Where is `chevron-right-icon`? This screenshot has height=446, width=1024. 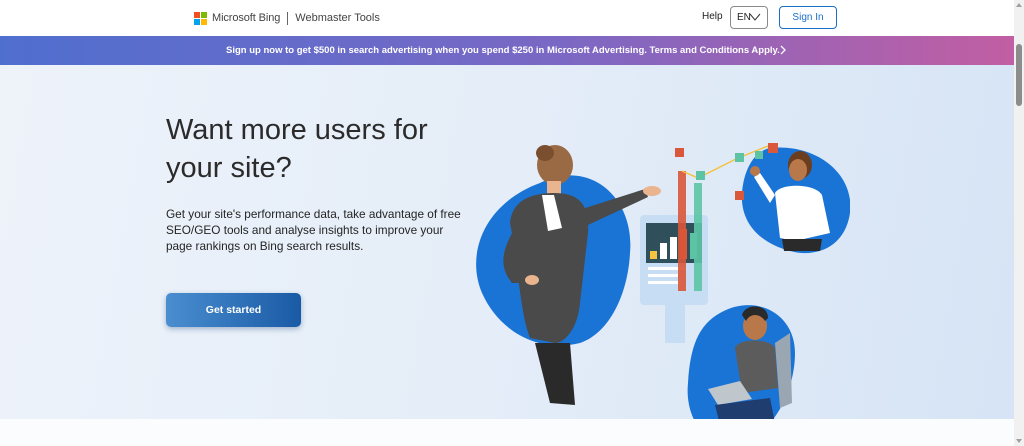
chevron-right-icon is located at coordinates (783, 50).